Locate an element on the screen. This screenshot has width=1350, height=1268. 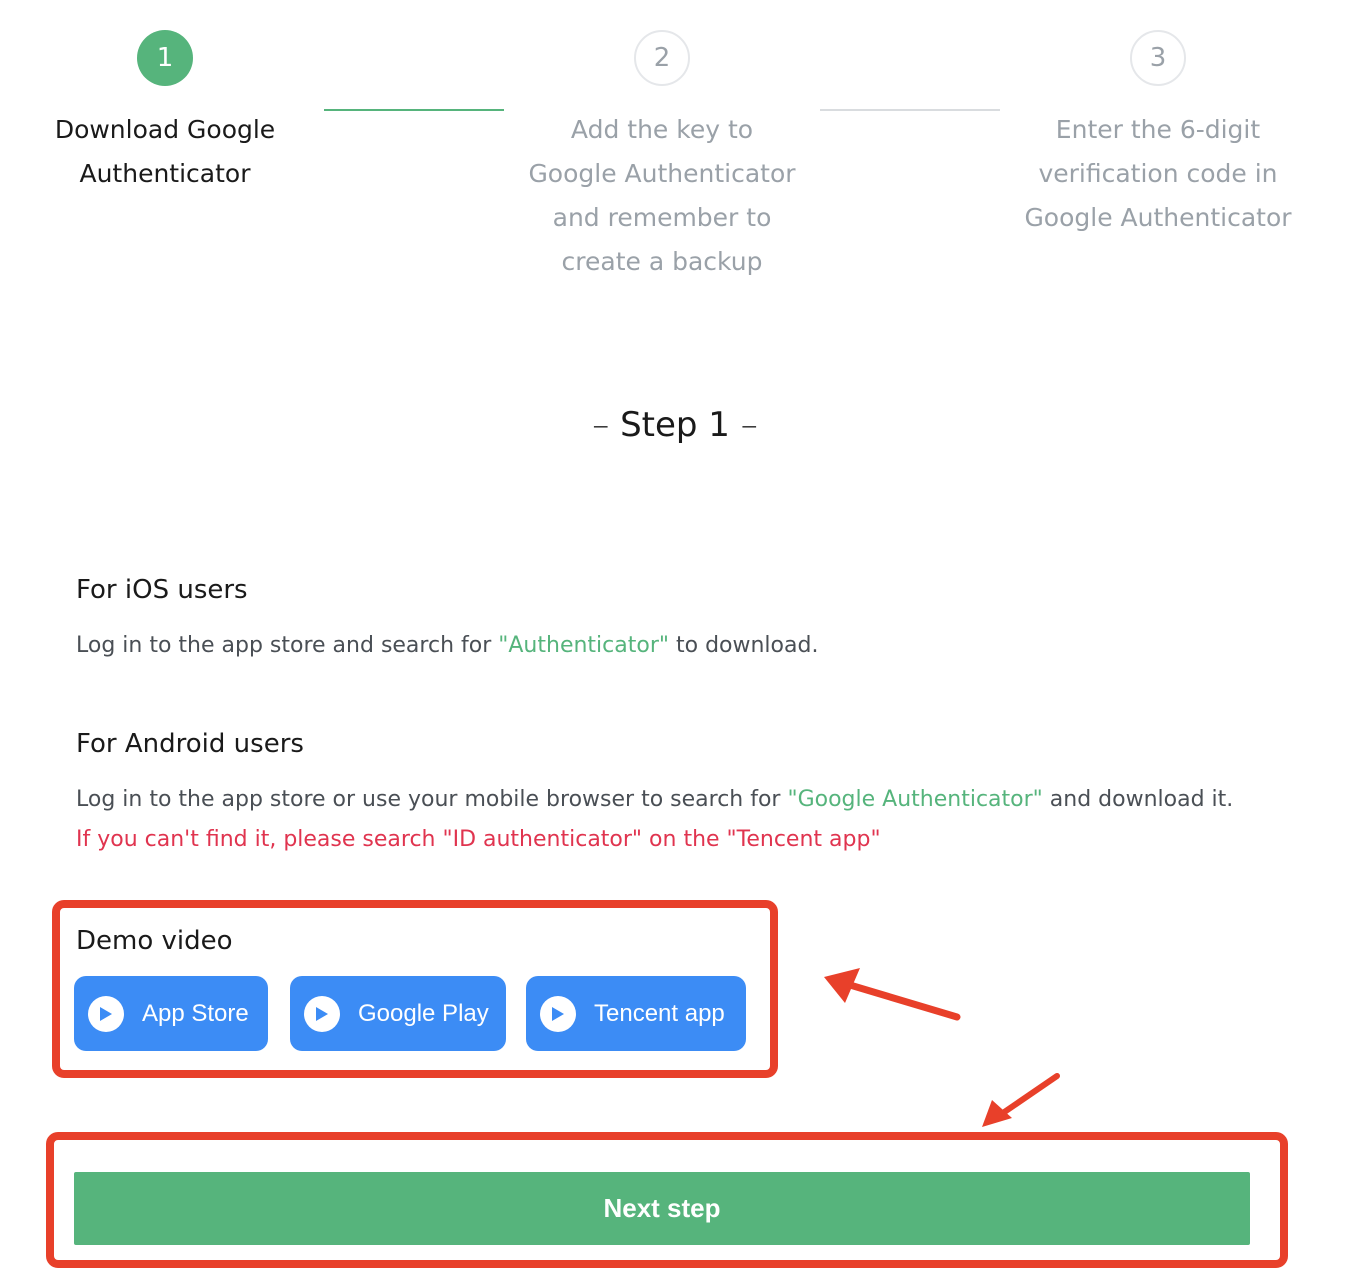
annotation-arrow-next is located at coordinates (1021, 1100).